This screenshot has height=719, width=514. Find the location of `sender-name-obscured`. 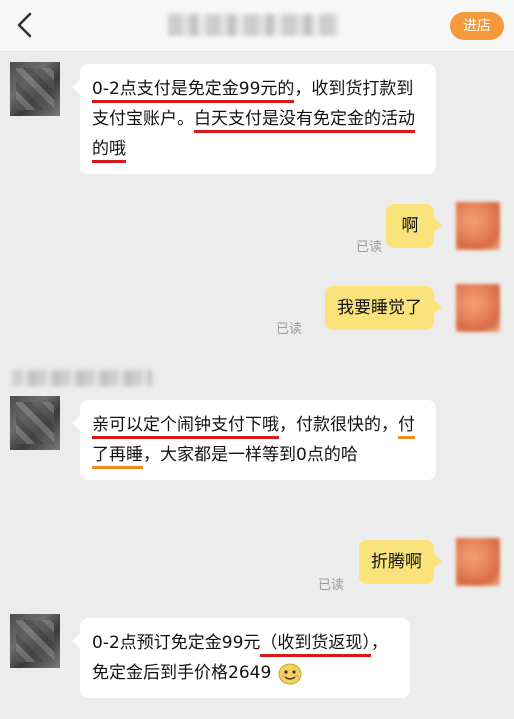

sender-name-obscured is located at coordinates (82, 378).